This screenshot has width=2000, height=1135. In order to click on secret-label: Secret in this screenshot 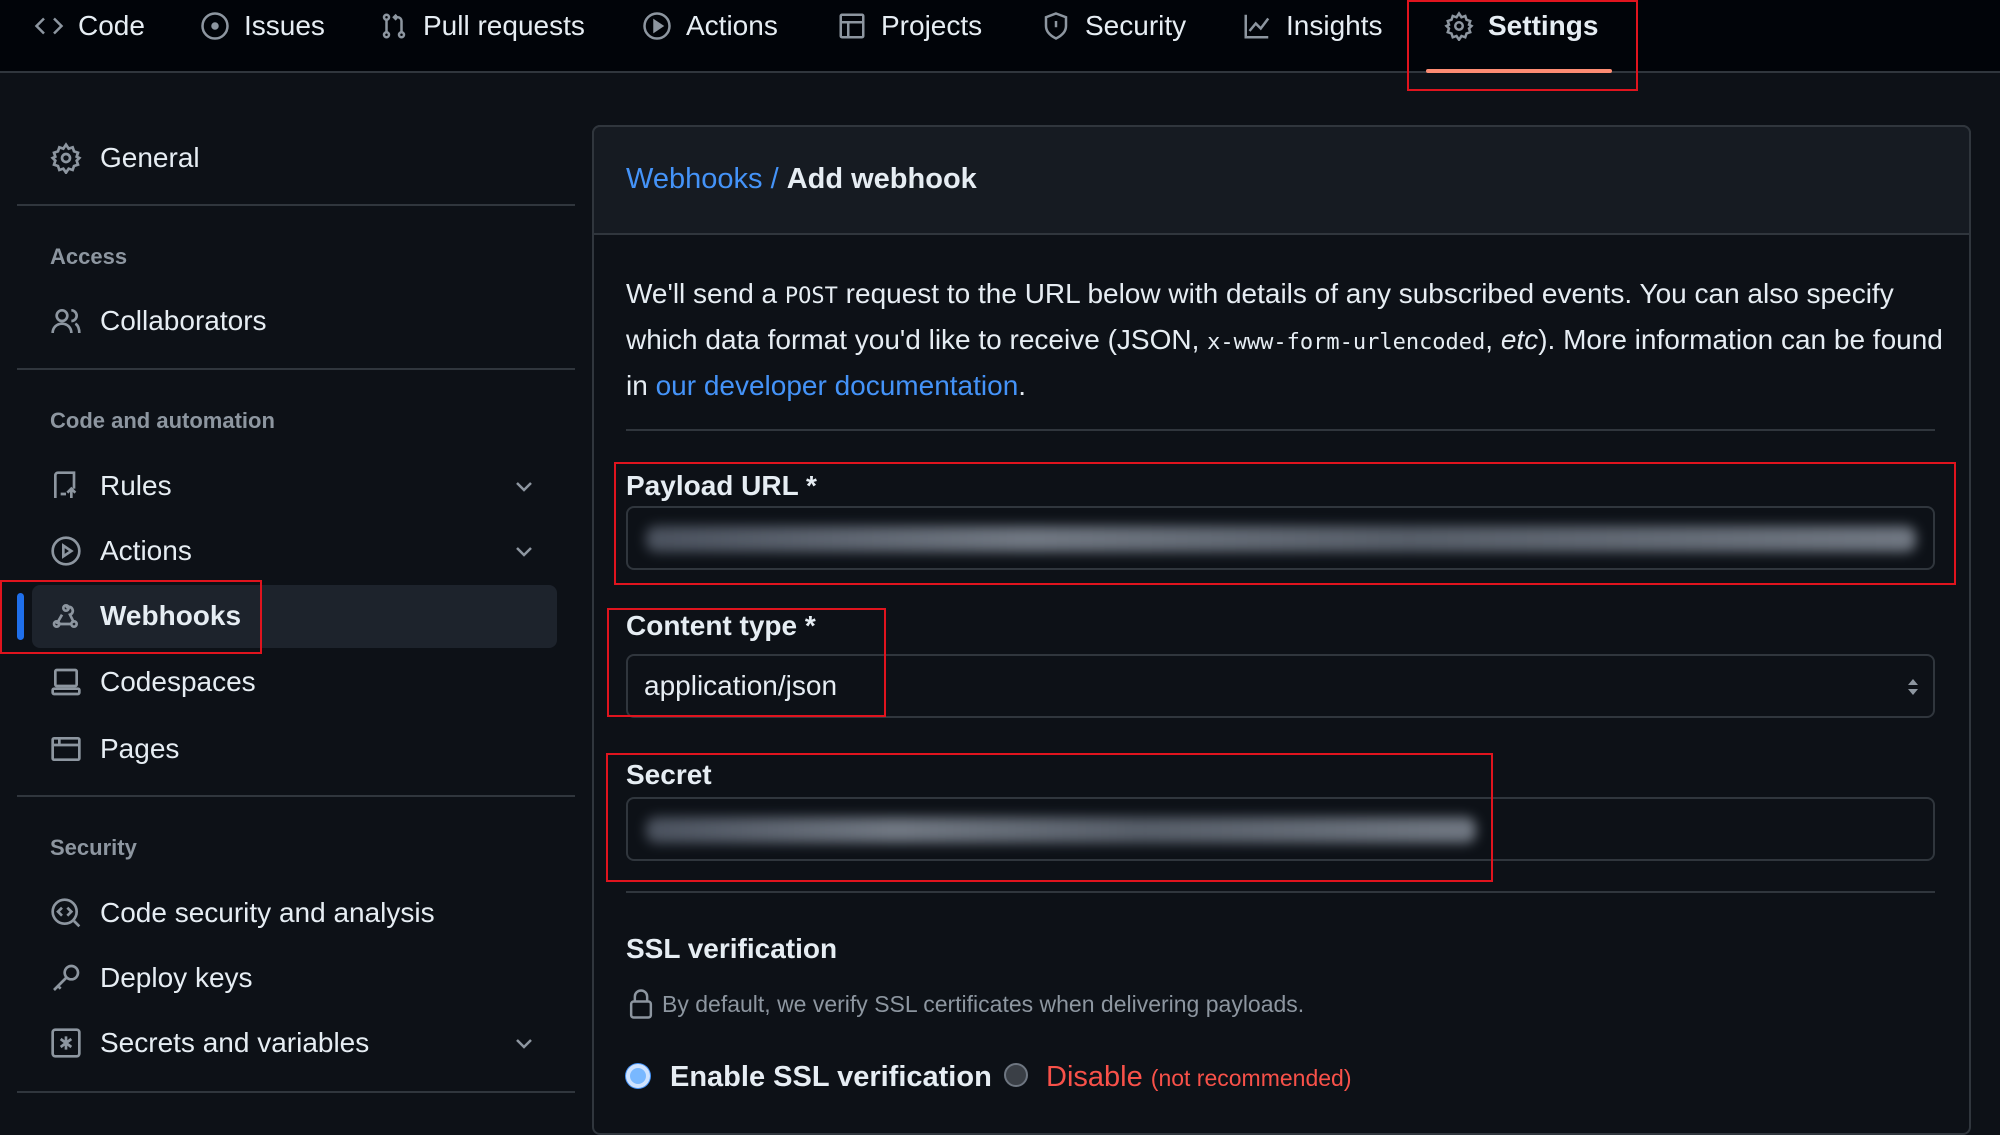, I will do `click(669, 774)`.